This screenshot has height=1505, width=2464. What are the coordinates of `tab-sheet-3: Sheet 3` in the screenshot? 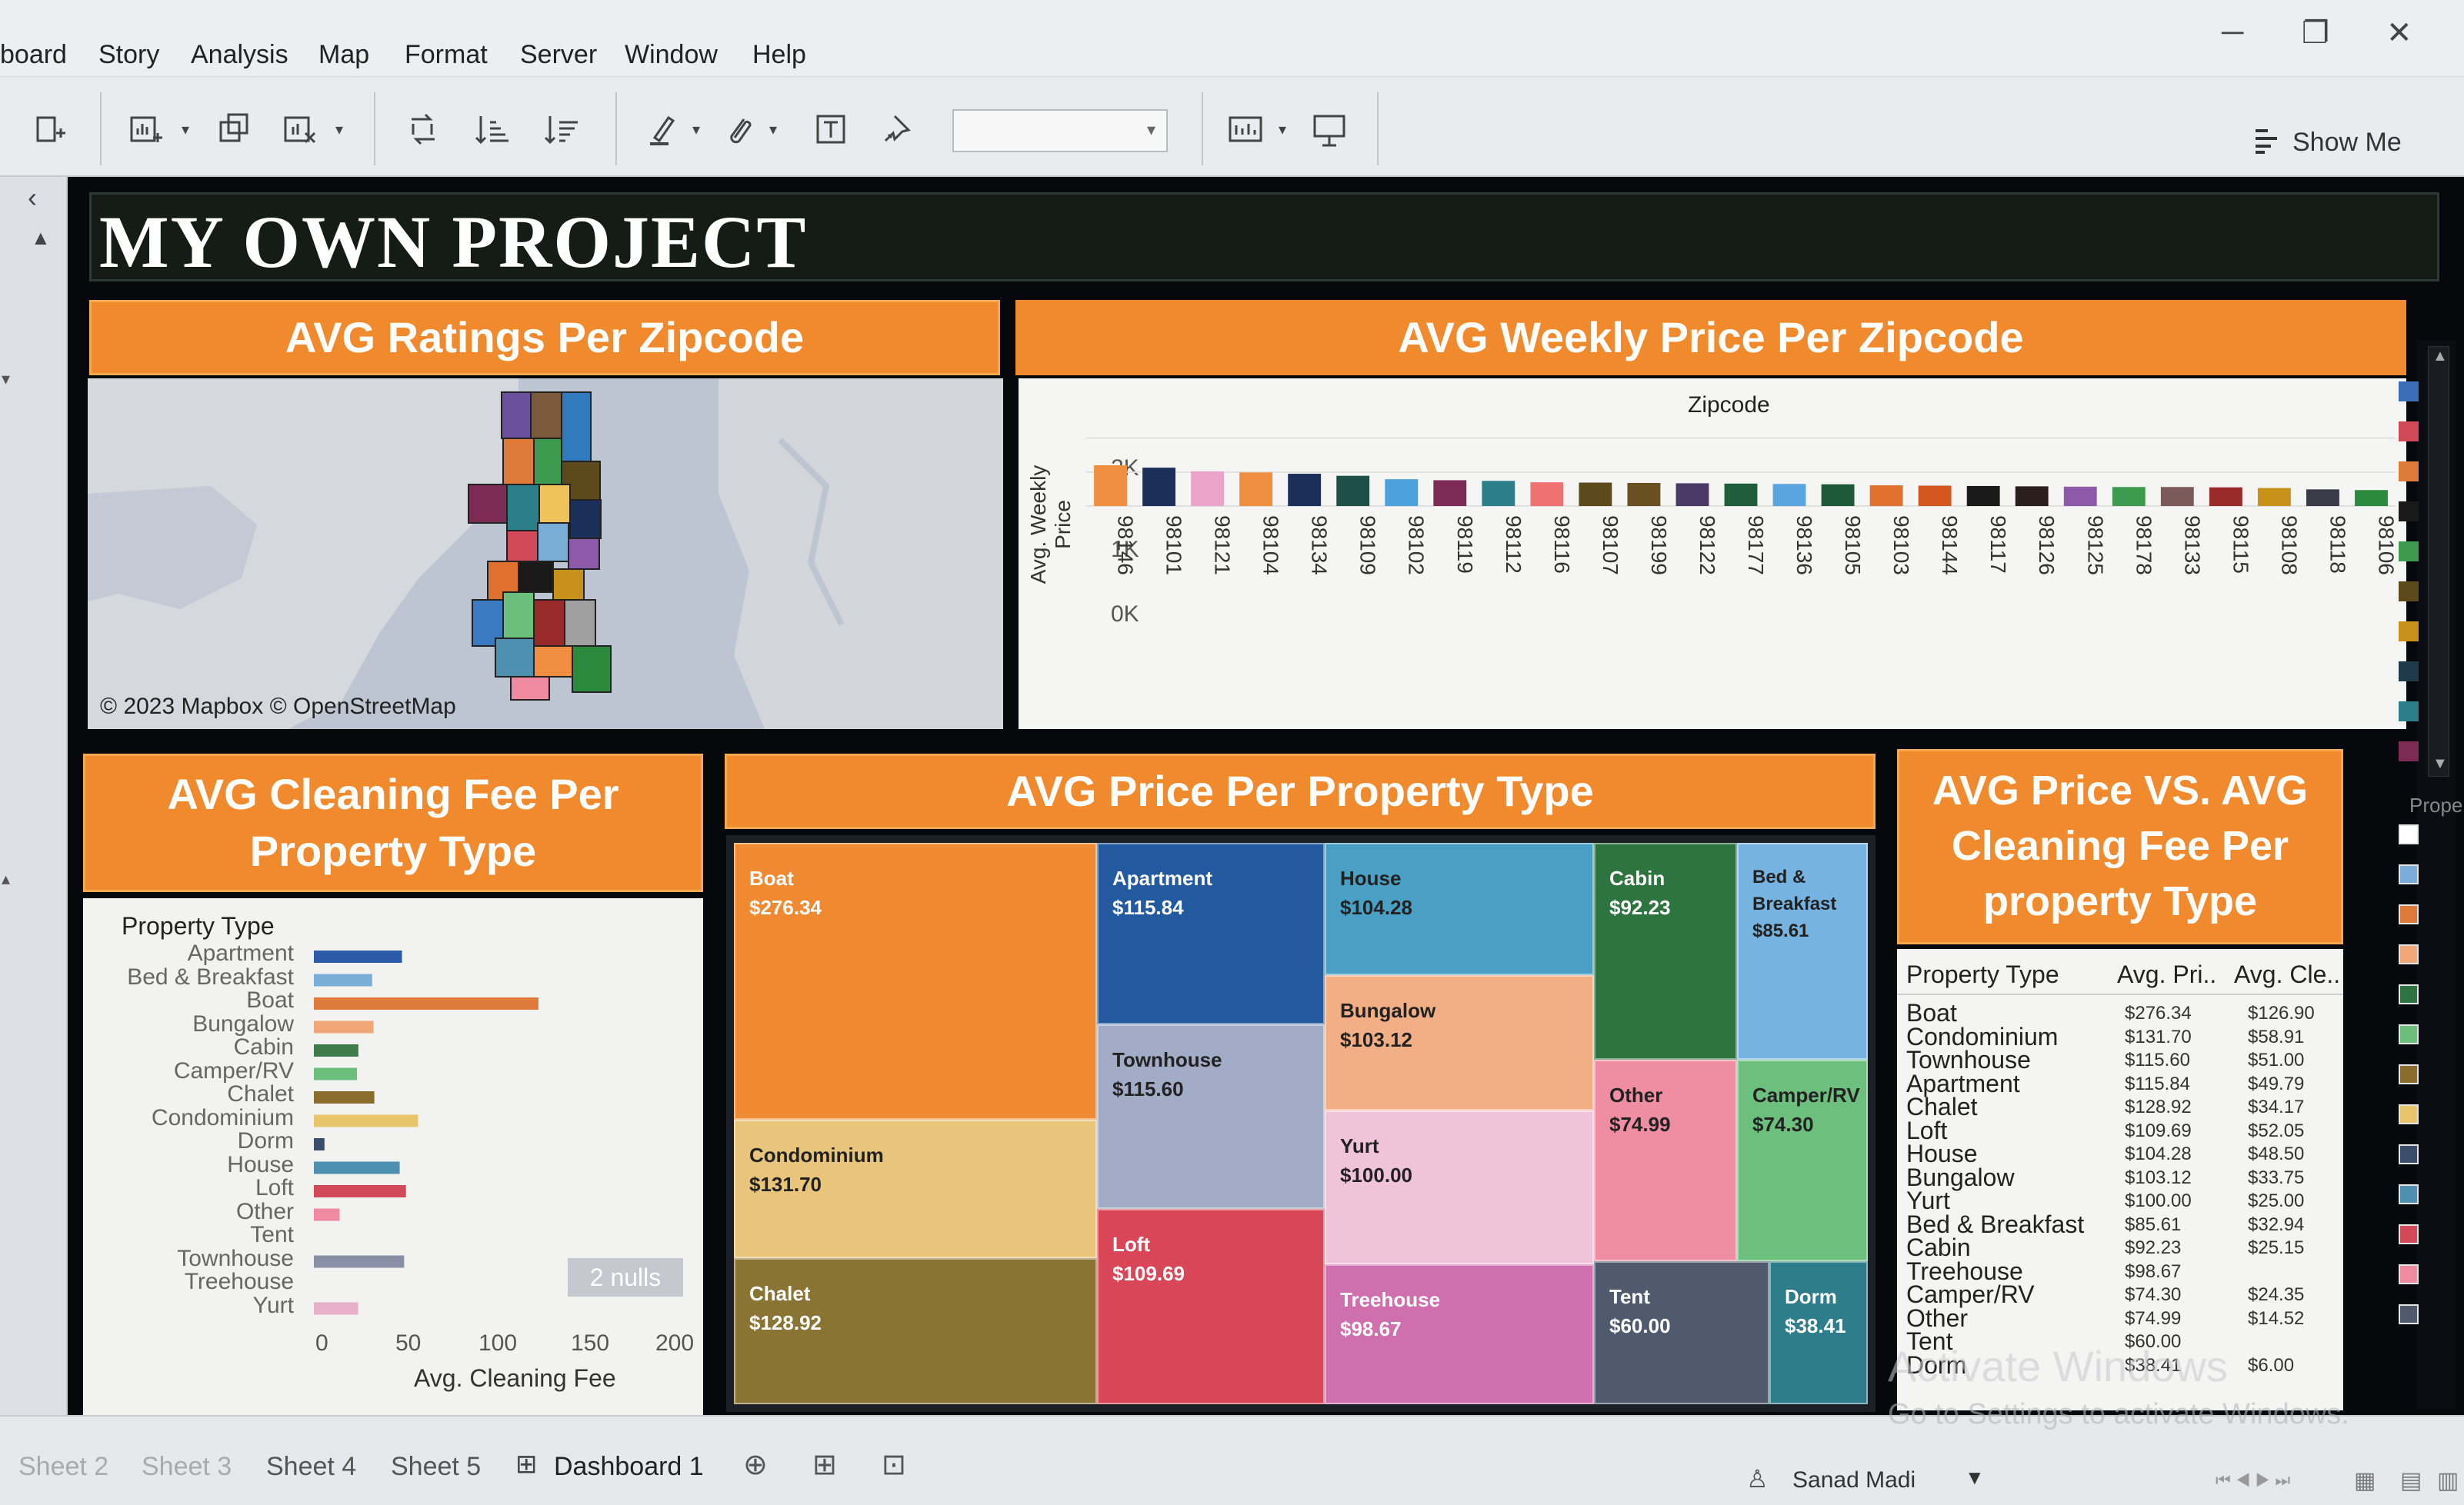 It's located at (187, 1467).